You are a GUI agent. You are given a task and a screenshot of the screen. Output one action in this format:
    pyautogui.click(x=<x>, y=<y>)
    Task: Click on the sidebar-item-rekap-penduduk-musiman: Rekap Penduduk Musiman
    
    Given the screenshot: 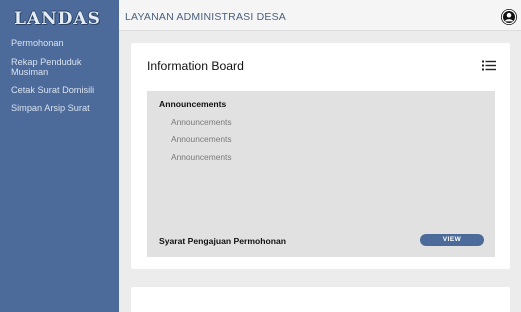 What is the action you would take?
    pyautogui.click(x=63, y=67)
    